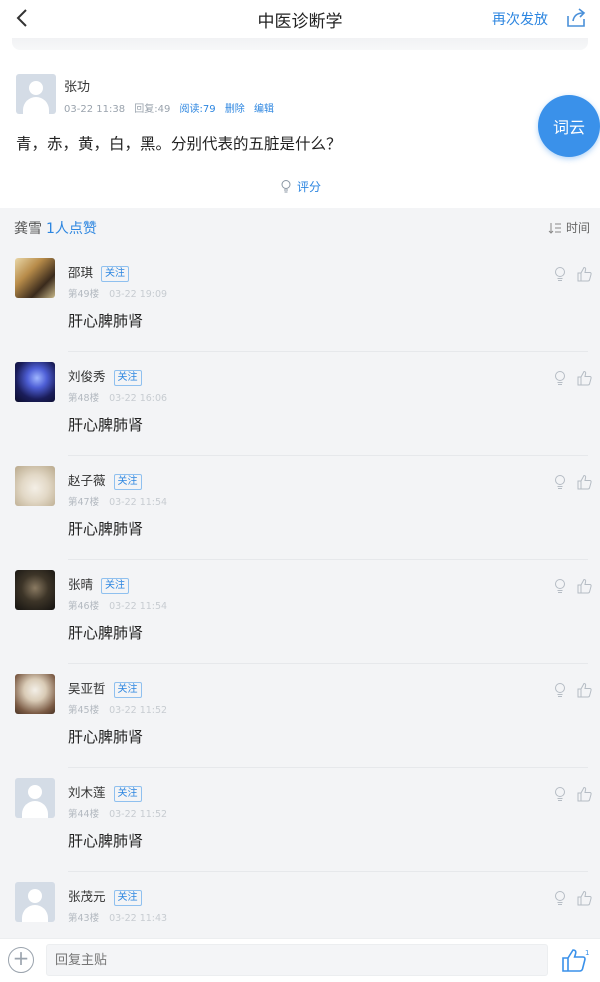 The height and width of the screenshot is (982, 600). What do you see at coordinates (300, 404) in the screenshot?
I see `reply-item: 刘俊秀 关注 第48楼 03-22 16:06 肝心脾肺肾` at bounding box center [300, 404].